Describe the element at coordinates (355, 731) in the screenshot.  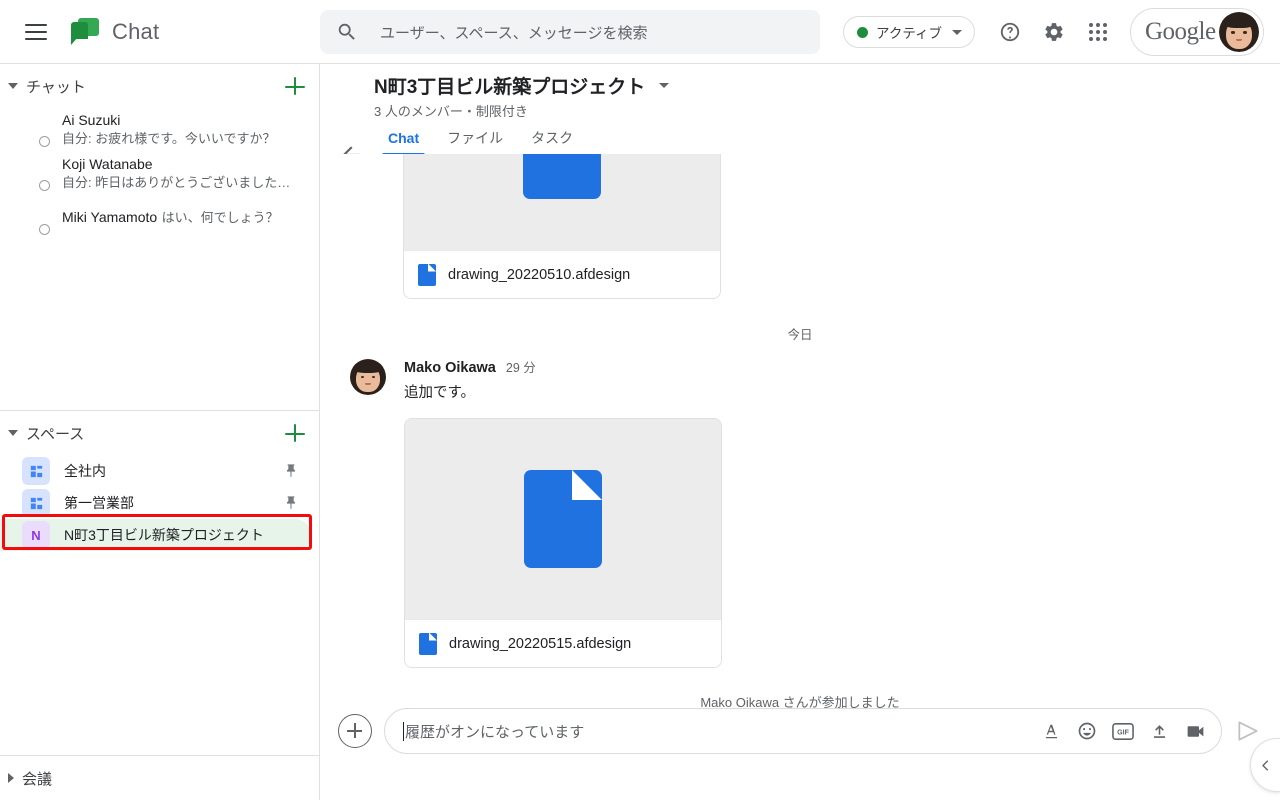
I see `plus-circle-icon` at that location.